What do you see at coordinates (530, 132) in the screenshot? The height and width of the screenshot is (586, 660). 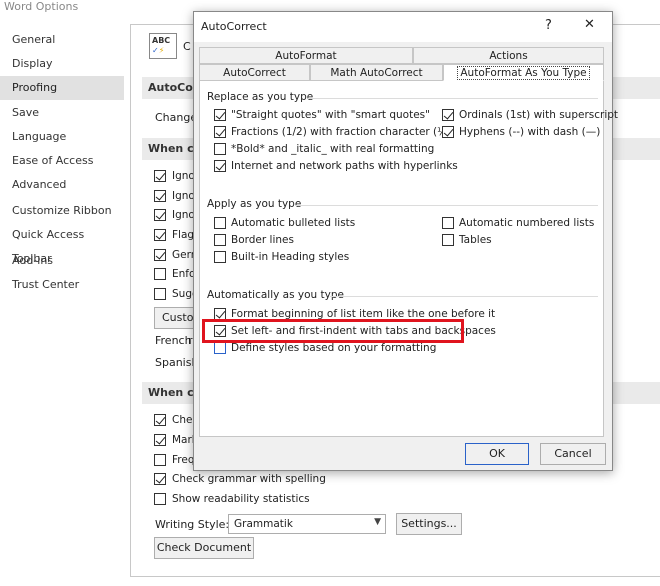 I see `hyphens-label: Hyphens (--) with dash (—)` at bounding box center [530, 132].